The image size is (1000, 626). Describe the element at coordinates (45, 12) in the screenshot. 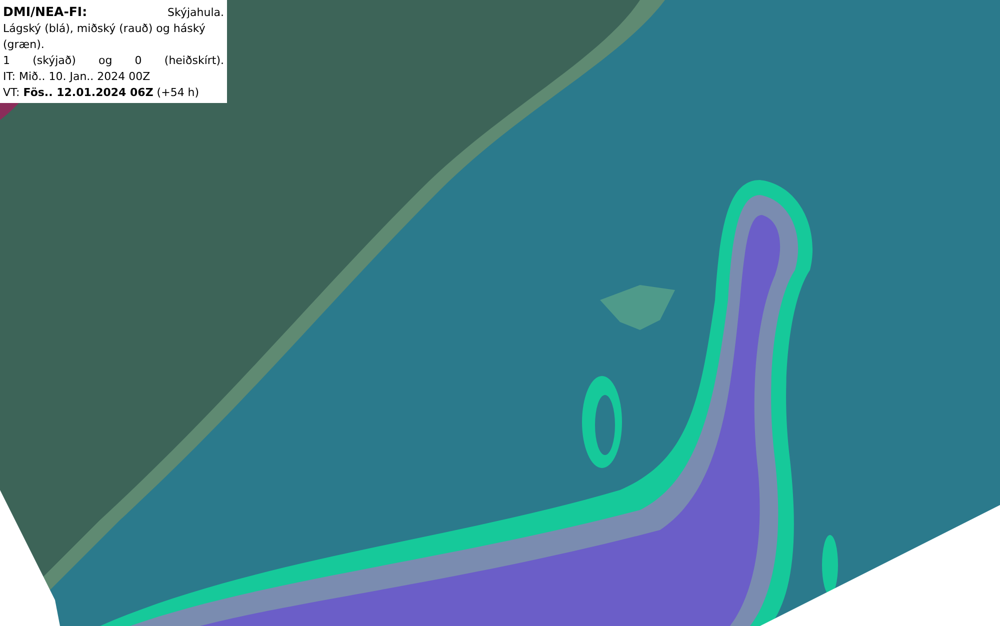

I see `legend-title: DMI/NEA-FI:` at that location.